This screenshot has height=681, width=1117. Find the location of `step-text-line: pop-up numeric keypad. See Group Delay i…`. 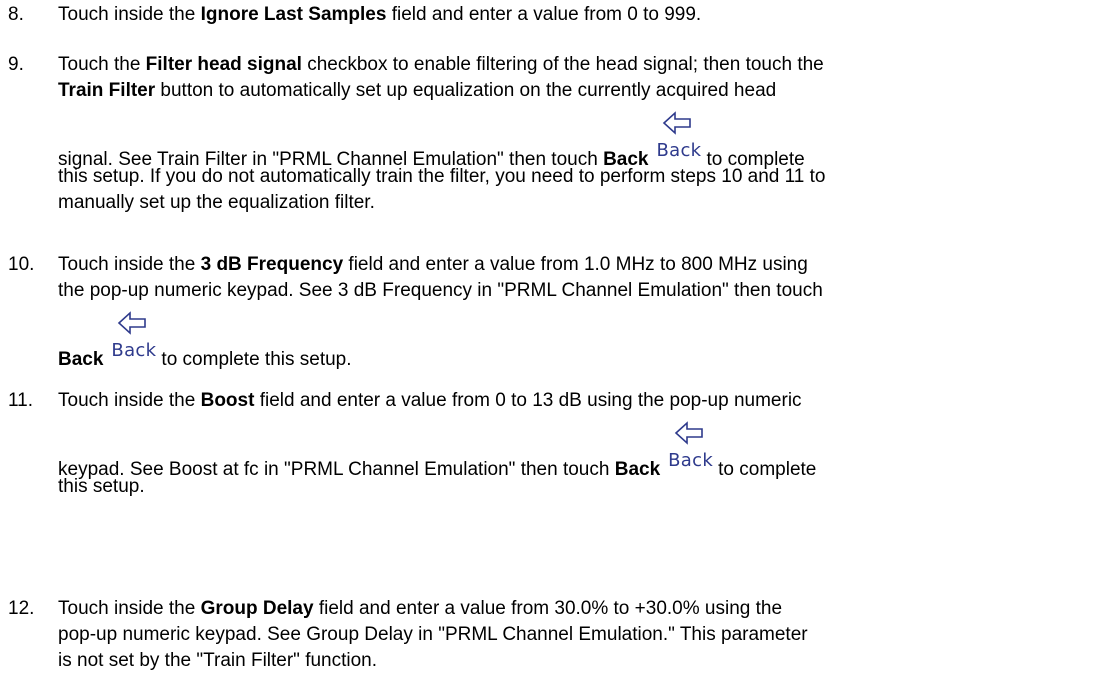

step-text-line: pop-up numeric keypad. See Group Delay i… is located at coordinates (433, 634).